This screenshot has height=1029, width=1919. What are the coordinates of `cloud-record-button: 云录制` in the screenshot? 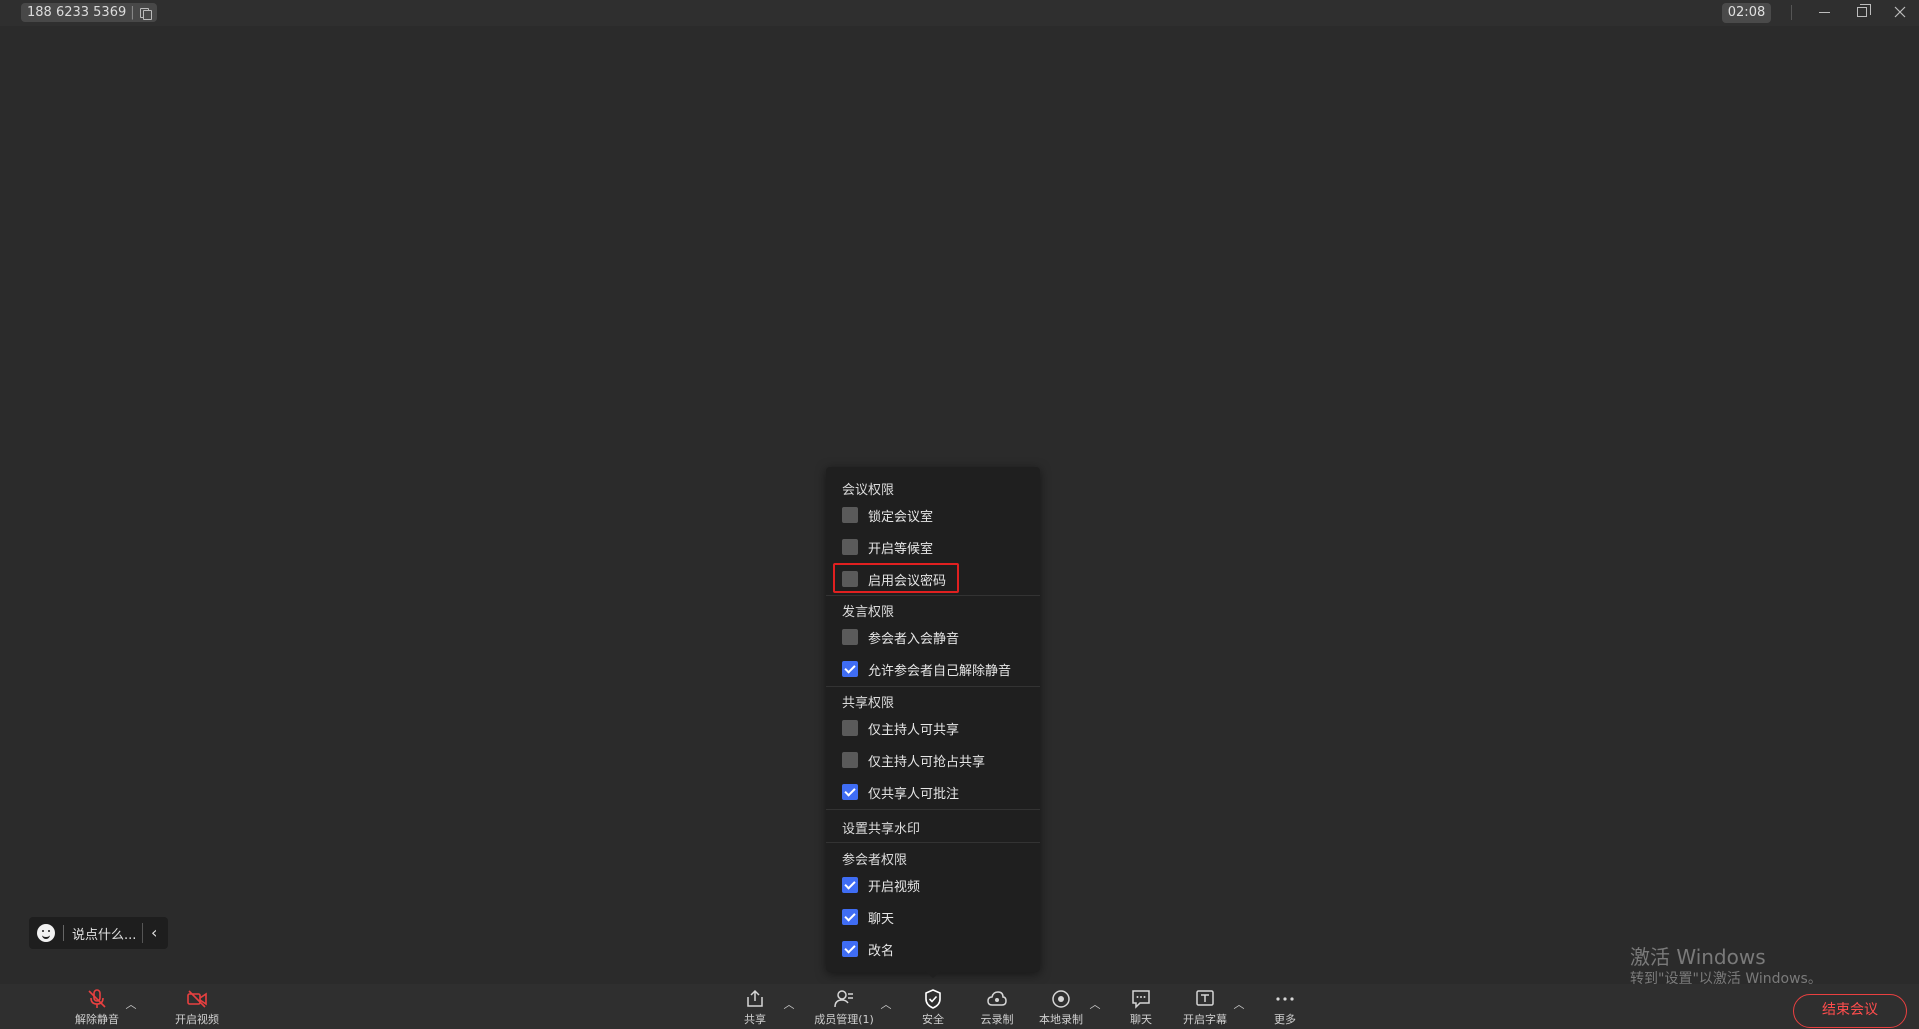 It's located at (997, 1008).